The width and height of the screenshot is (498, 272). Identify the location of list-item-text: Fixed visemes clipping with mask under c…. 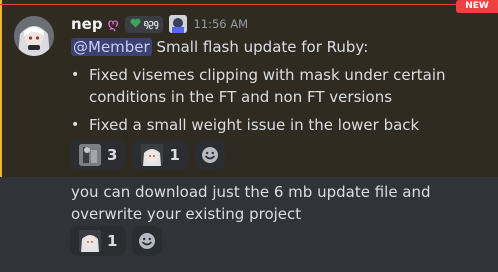
(267, 86).